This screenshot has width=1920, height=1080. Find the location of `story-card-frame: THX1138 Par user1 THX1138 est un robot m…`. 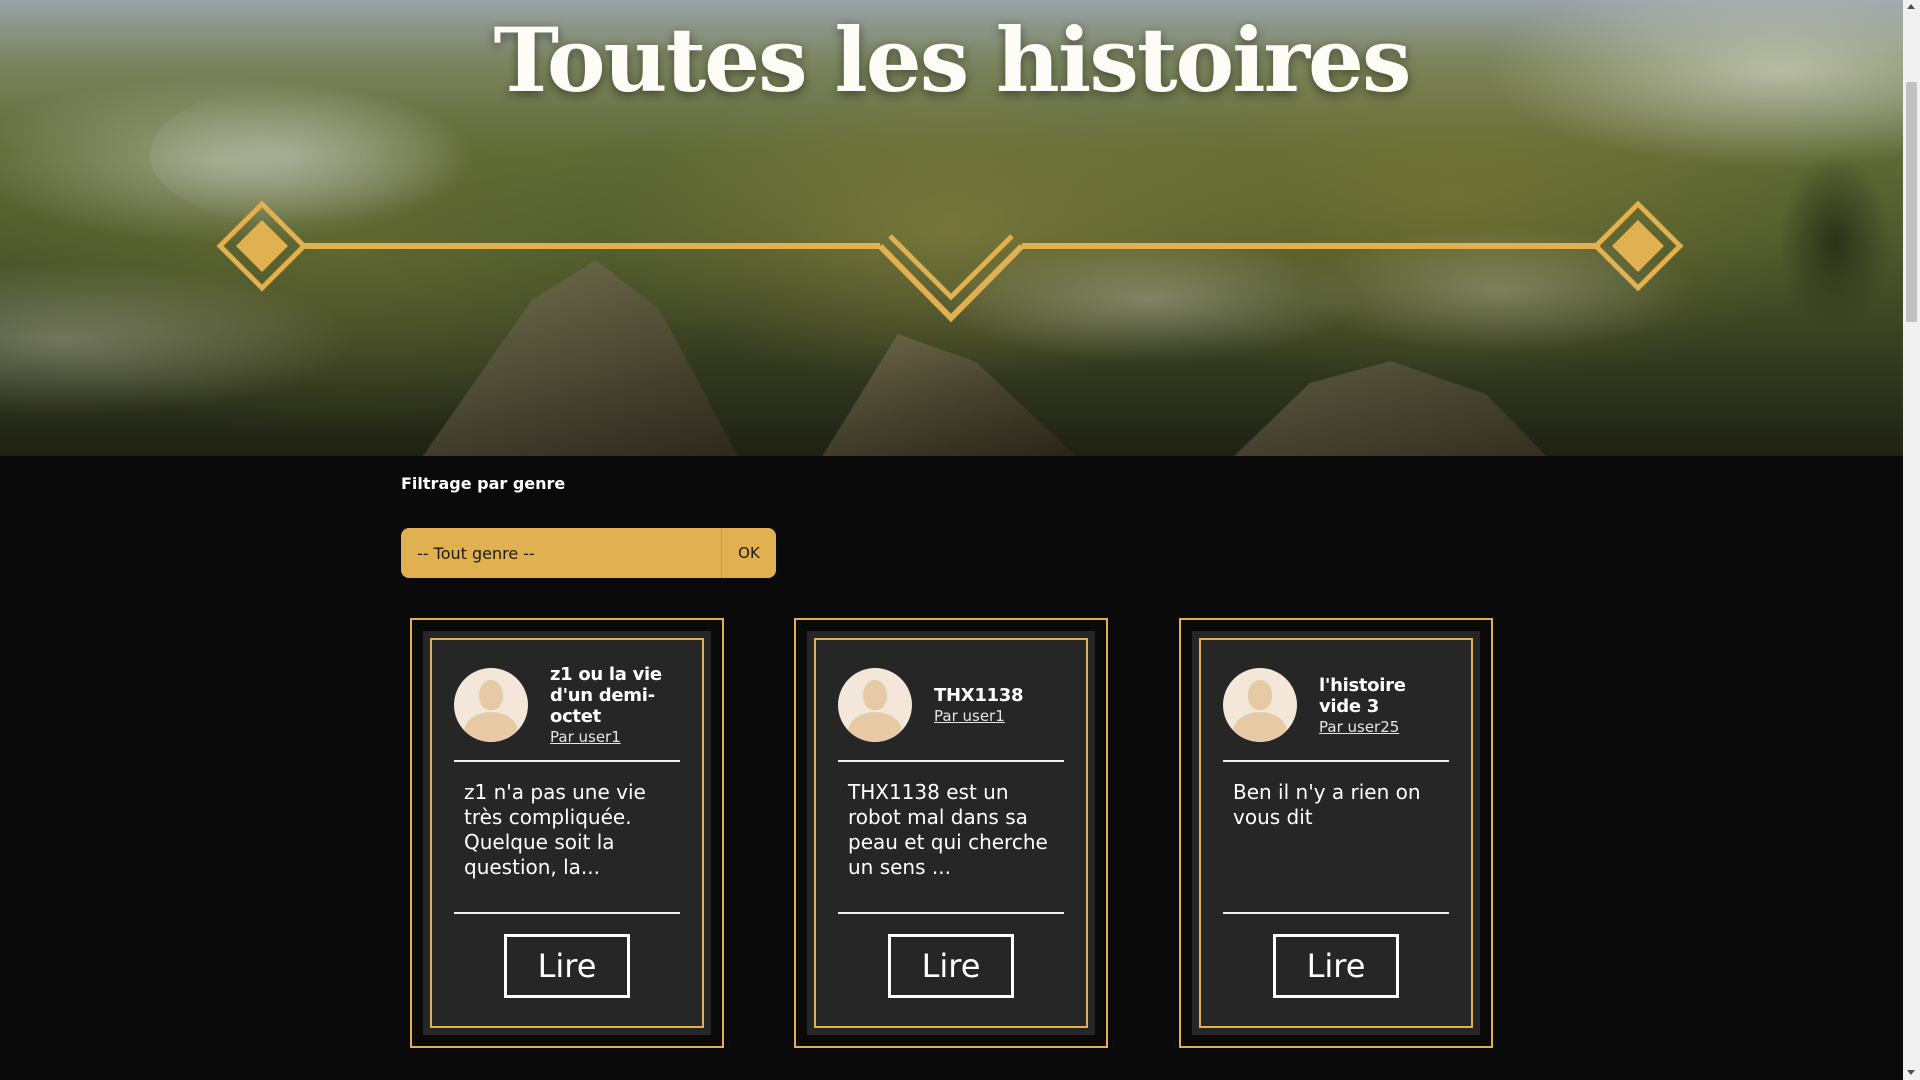

story-card-frame: THX1138 Par user1 THX1138 est un robot m… is located at coordinates (951, 833).